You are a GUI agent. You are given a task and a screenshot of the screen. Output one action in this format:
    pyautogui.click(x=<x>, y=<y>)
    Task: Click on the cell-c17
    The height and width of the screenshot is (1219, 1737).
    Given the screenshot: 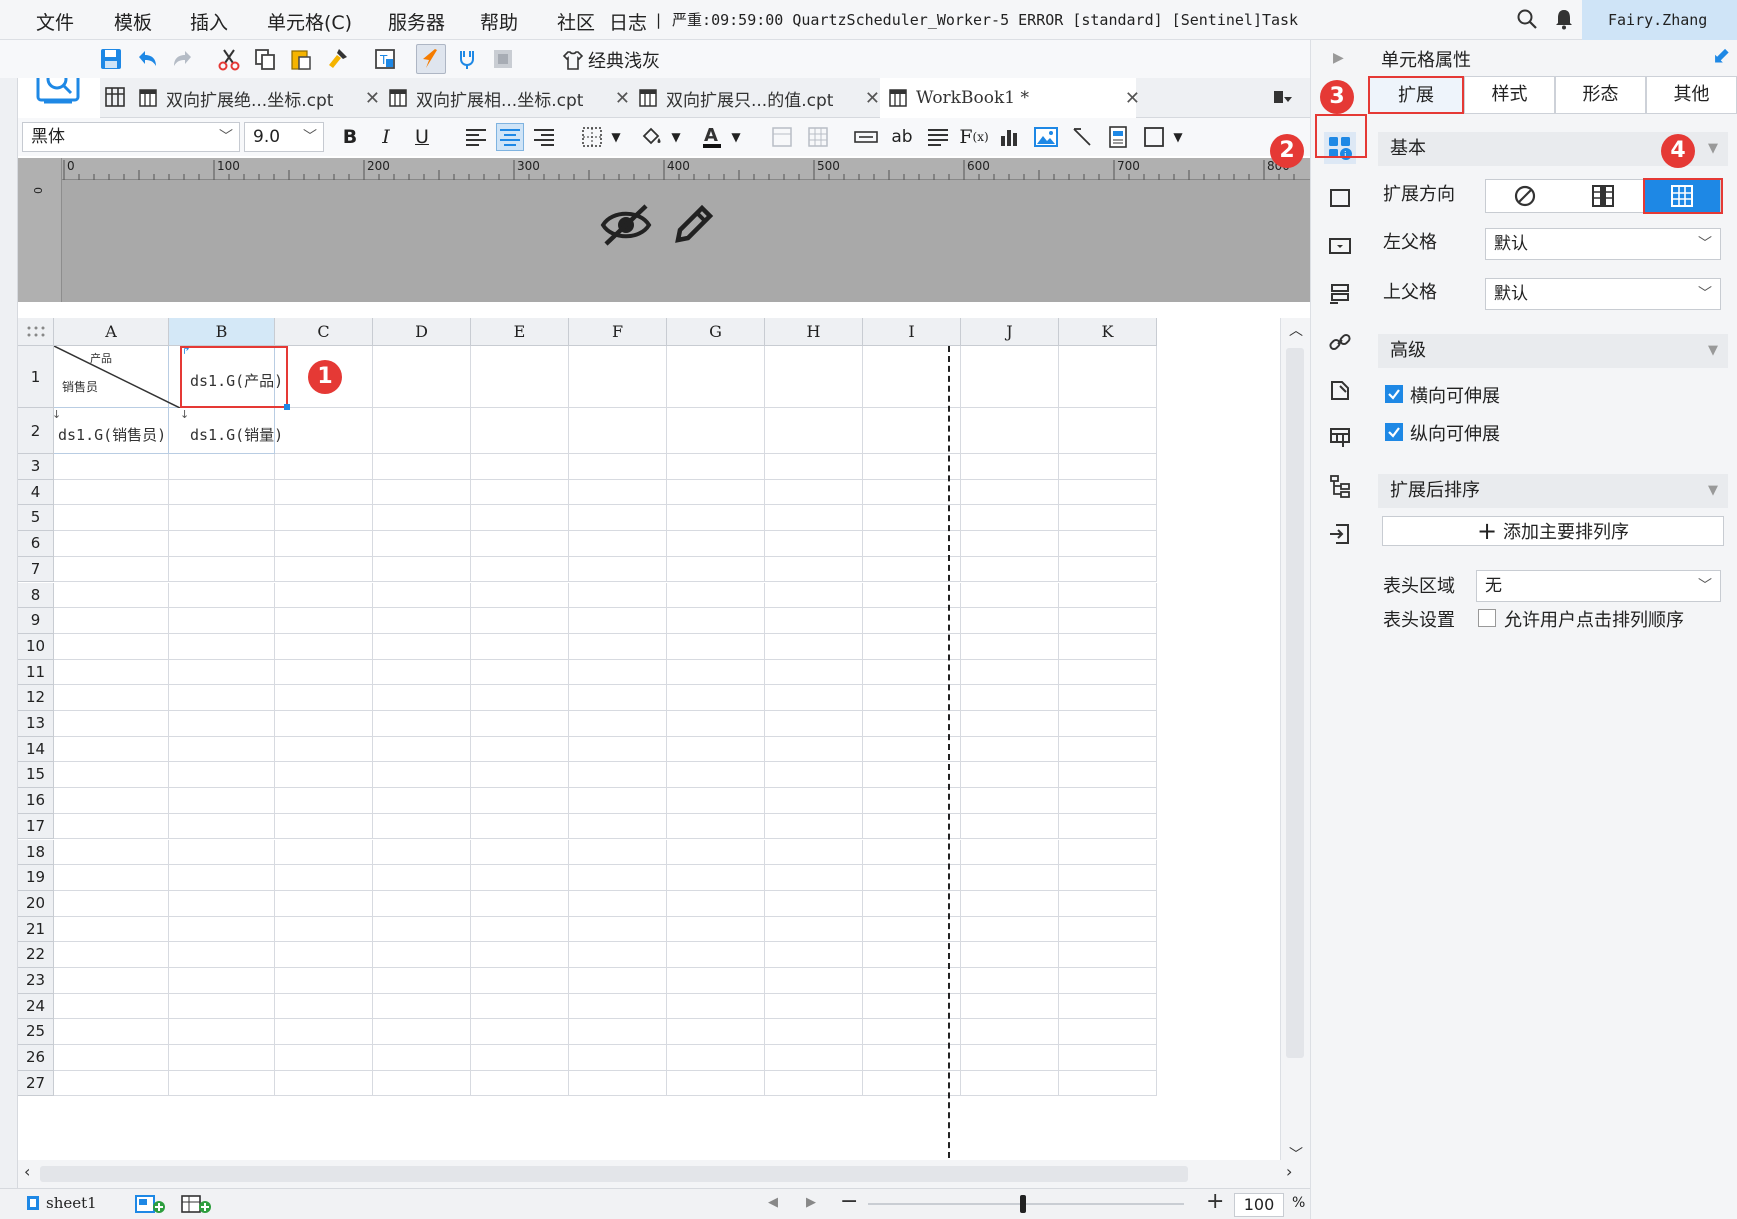 What is the action you would take?
    pyautogui.click(x=324, y=826)
    